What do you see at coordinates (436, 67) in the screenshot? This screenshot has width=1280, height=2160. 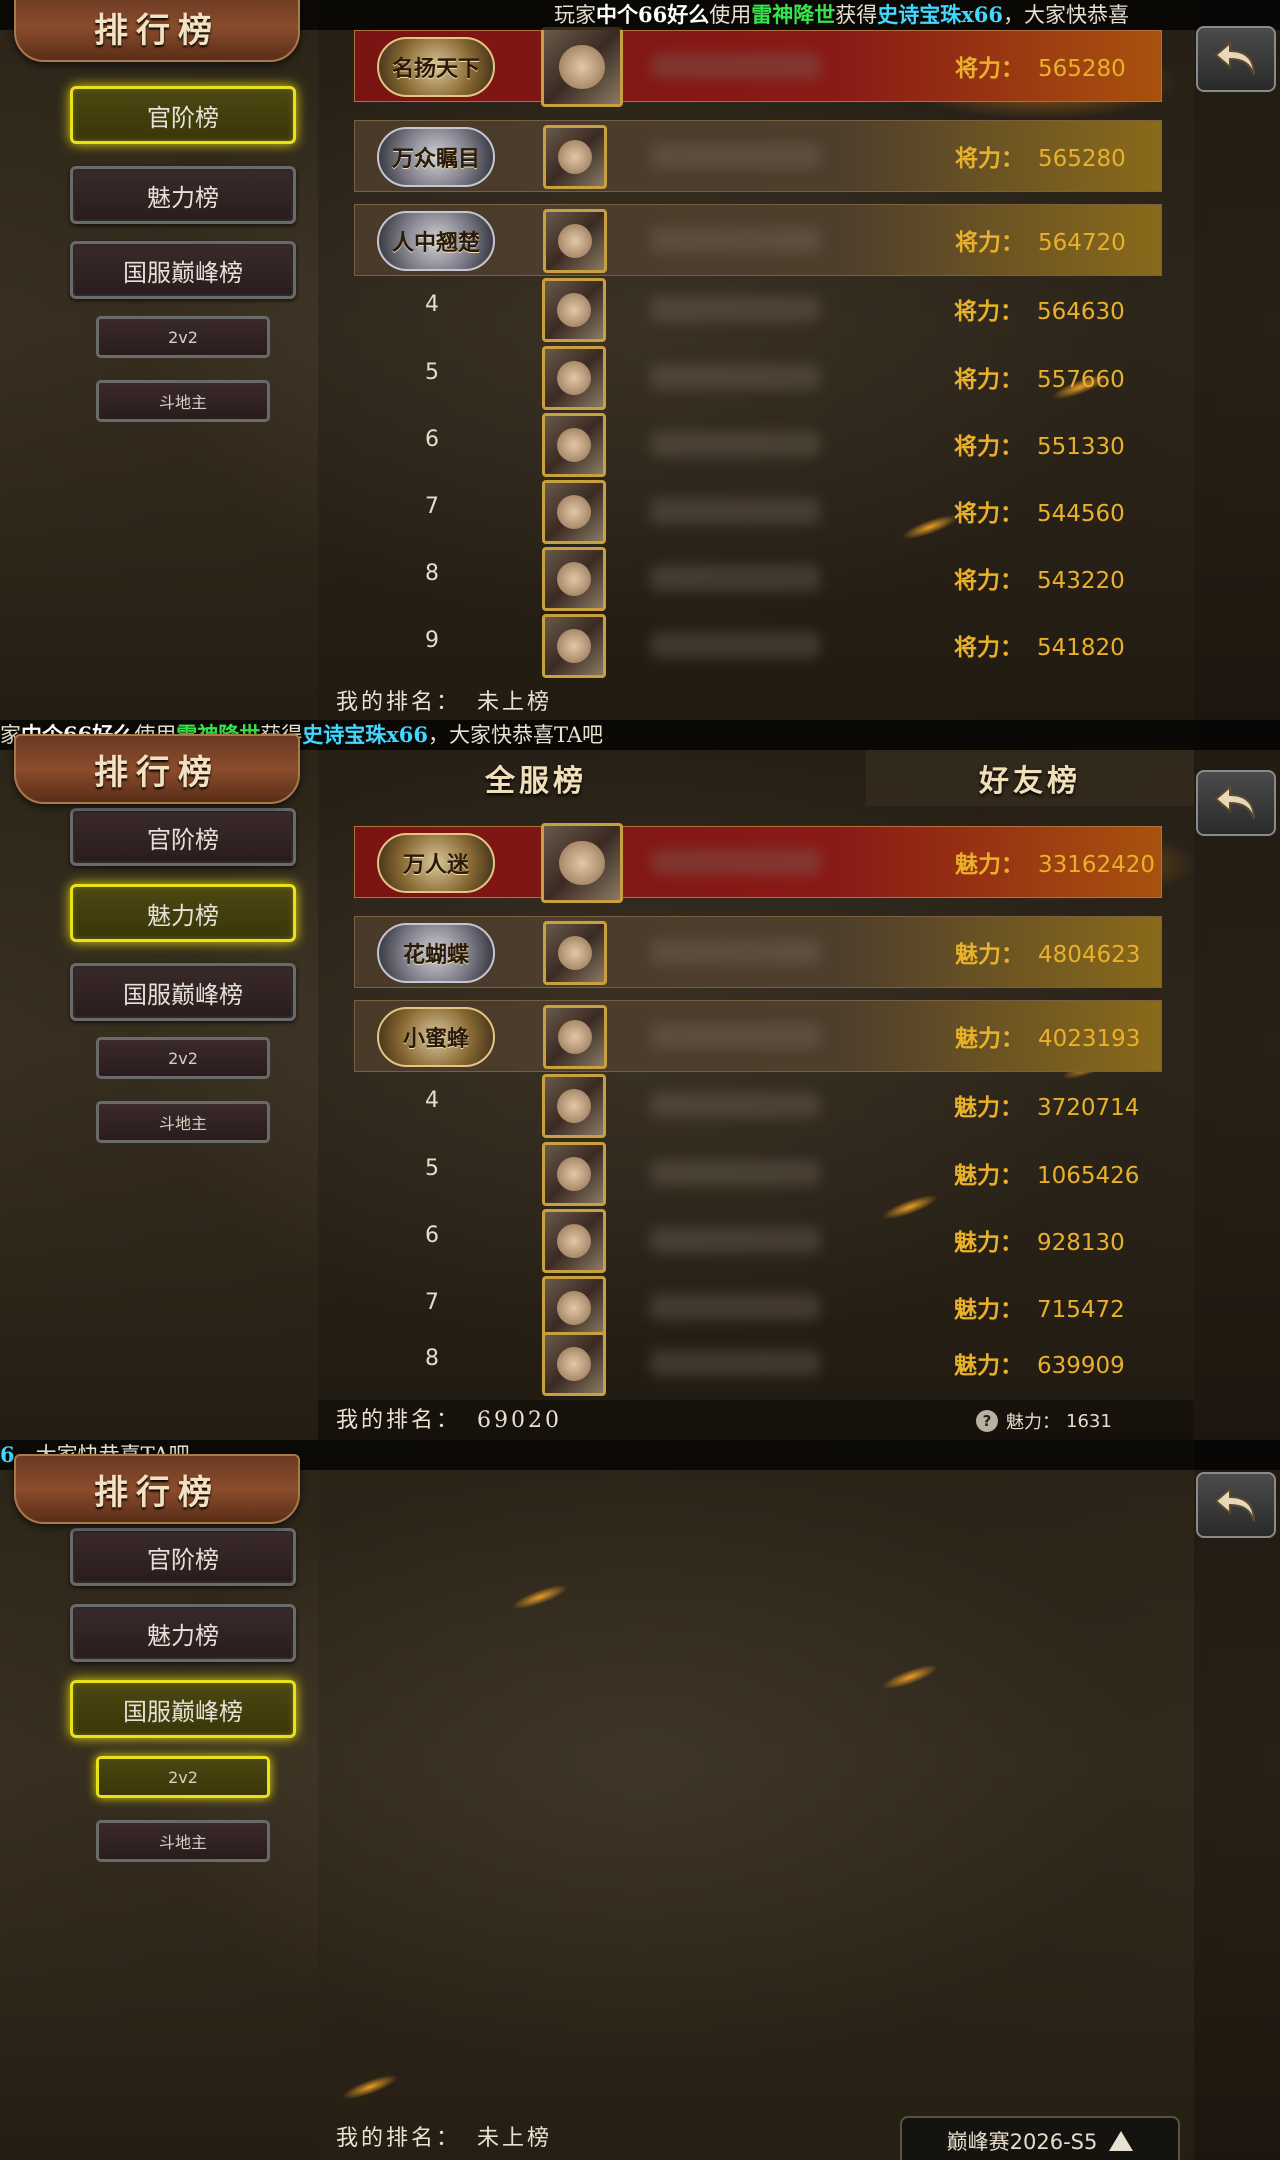 I see `rank-badge: 名扬天下` at bounding box center [436, 67].